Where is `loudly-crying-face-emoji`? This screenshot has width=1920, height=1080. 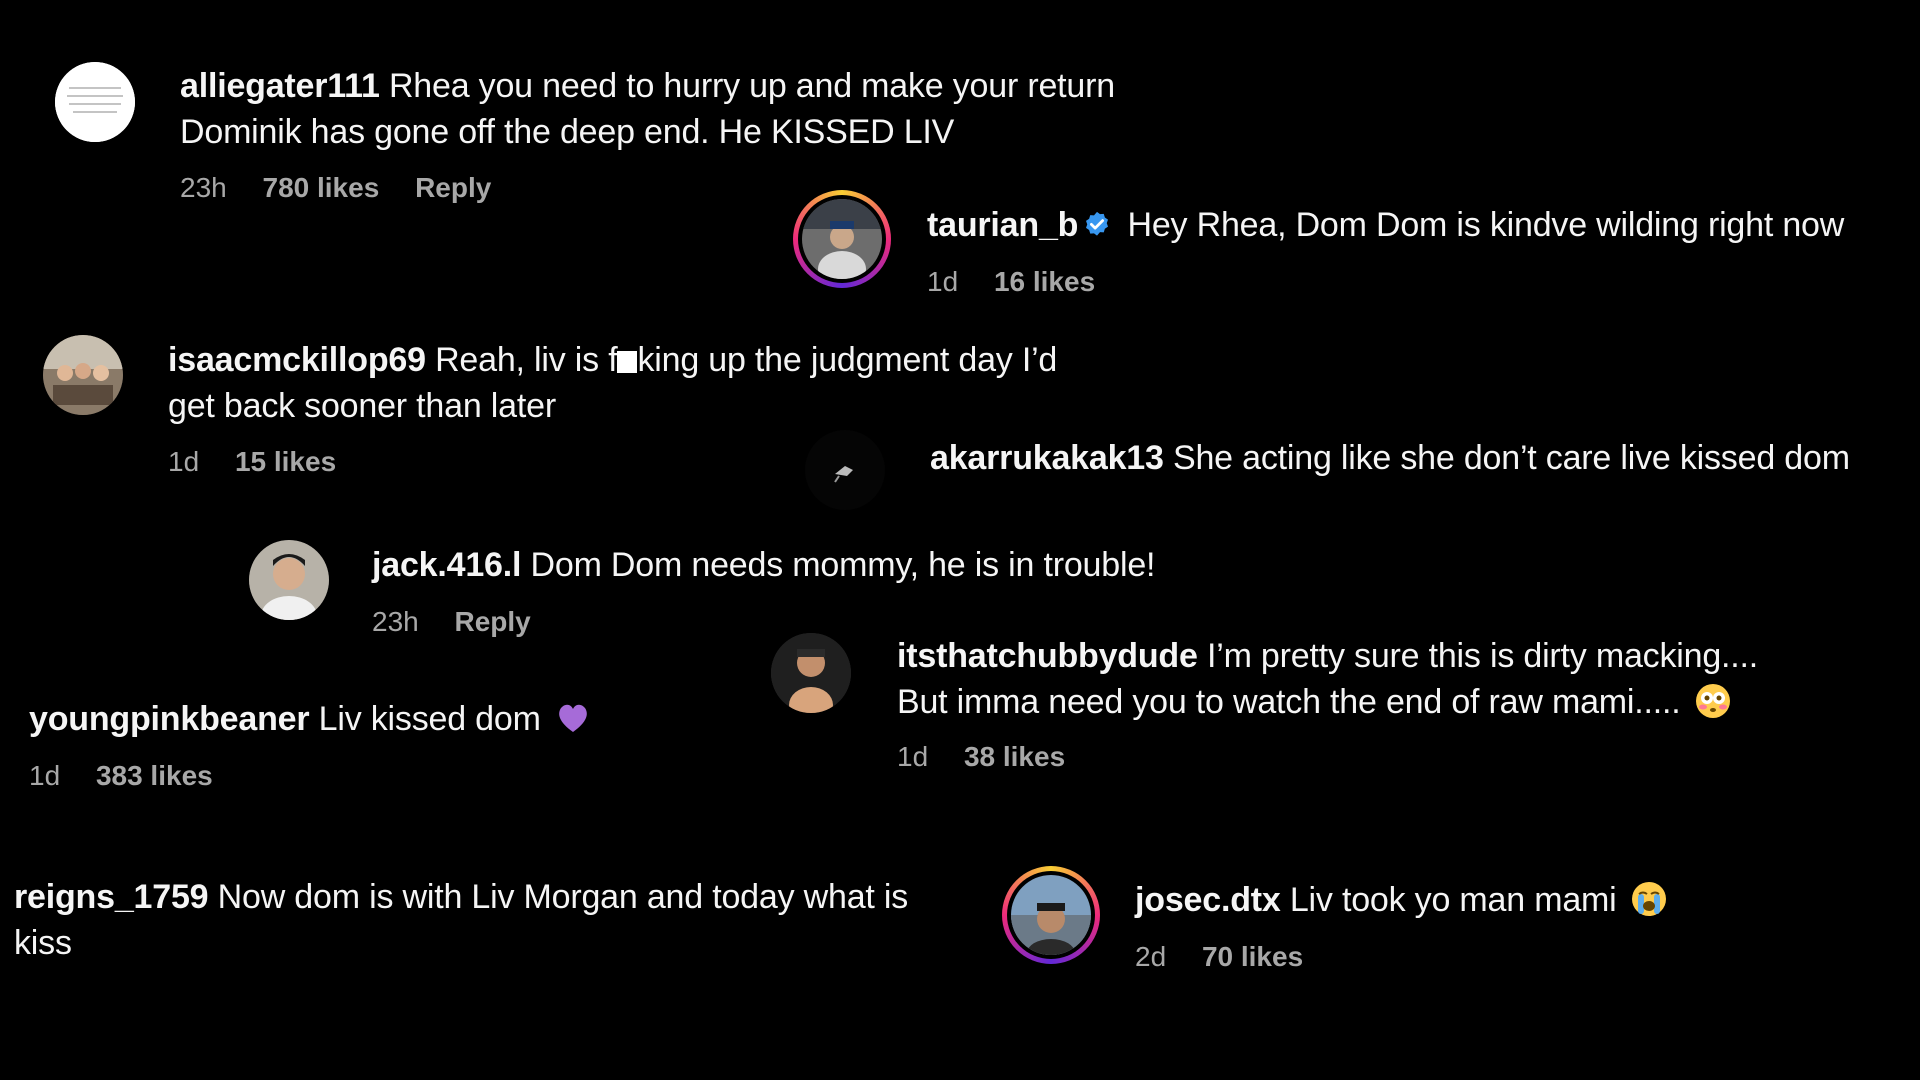 loudly-crying-face-emoji is located at coordinates (1648, 899).